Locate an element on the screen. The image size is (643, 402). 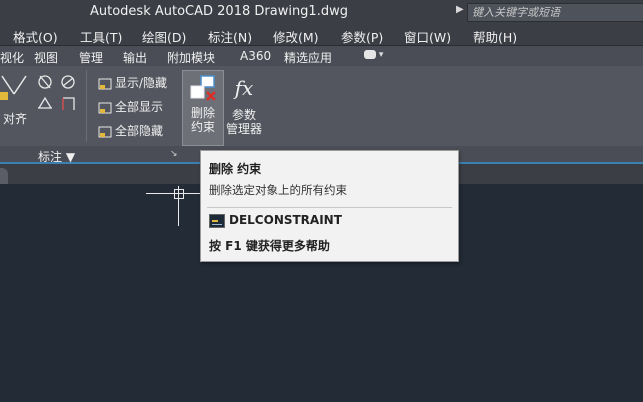
delete-label-2: 约束 is located at coordinates (202, 127).